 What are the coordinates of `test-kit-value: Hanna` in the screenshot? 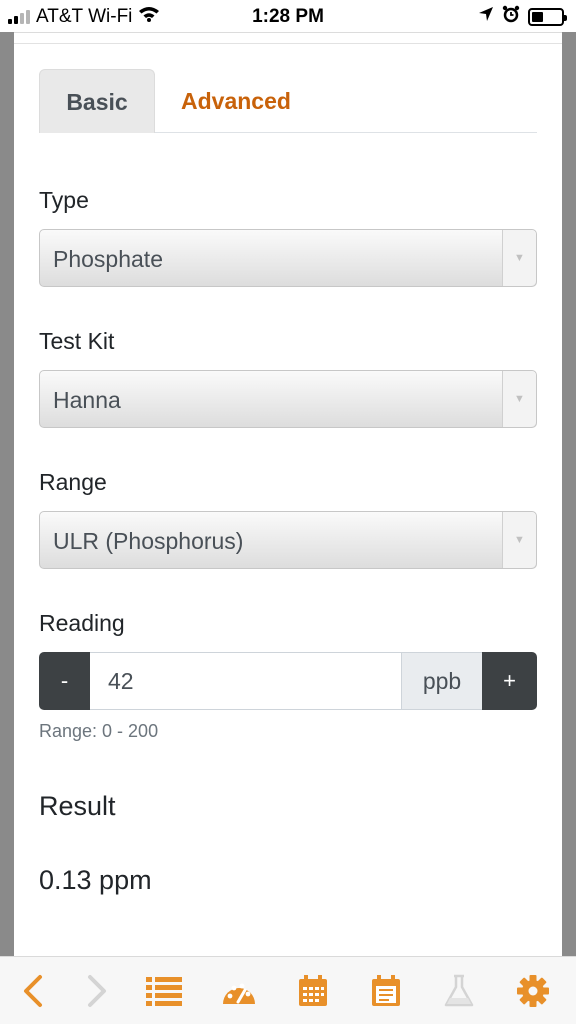 It's located at (87, 400).